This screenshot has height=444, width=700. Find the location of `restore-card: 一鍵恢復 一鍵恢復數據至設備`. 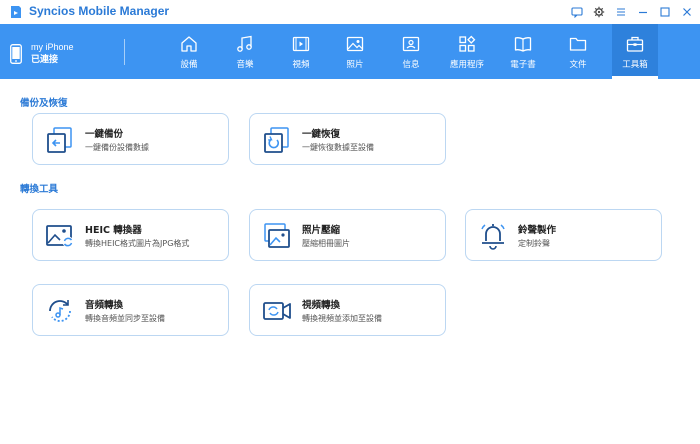

restore-card: 一鍵恢復 一鍵恢復數據至設備 is located at coordinates (347, 139).